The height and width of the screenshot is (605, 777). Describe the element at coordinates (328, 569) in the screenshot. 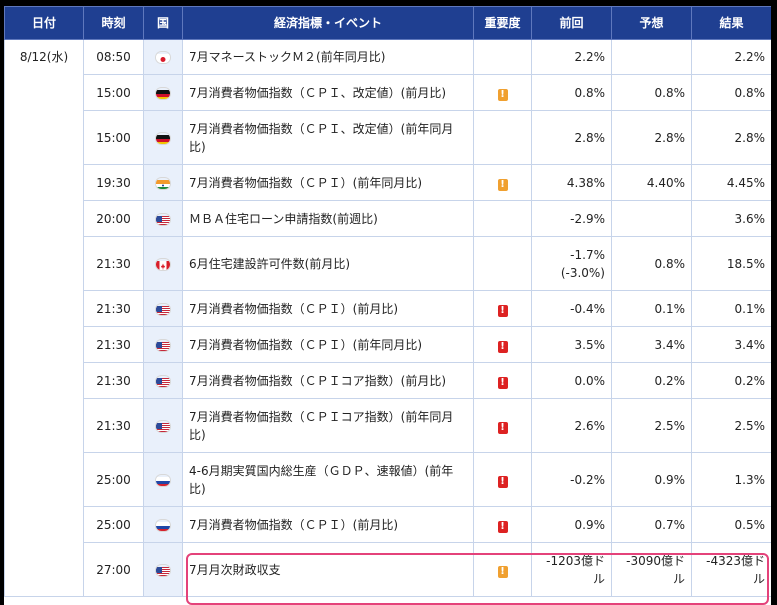

I see `event-name-cell: 7月月次財政収支` at that location.